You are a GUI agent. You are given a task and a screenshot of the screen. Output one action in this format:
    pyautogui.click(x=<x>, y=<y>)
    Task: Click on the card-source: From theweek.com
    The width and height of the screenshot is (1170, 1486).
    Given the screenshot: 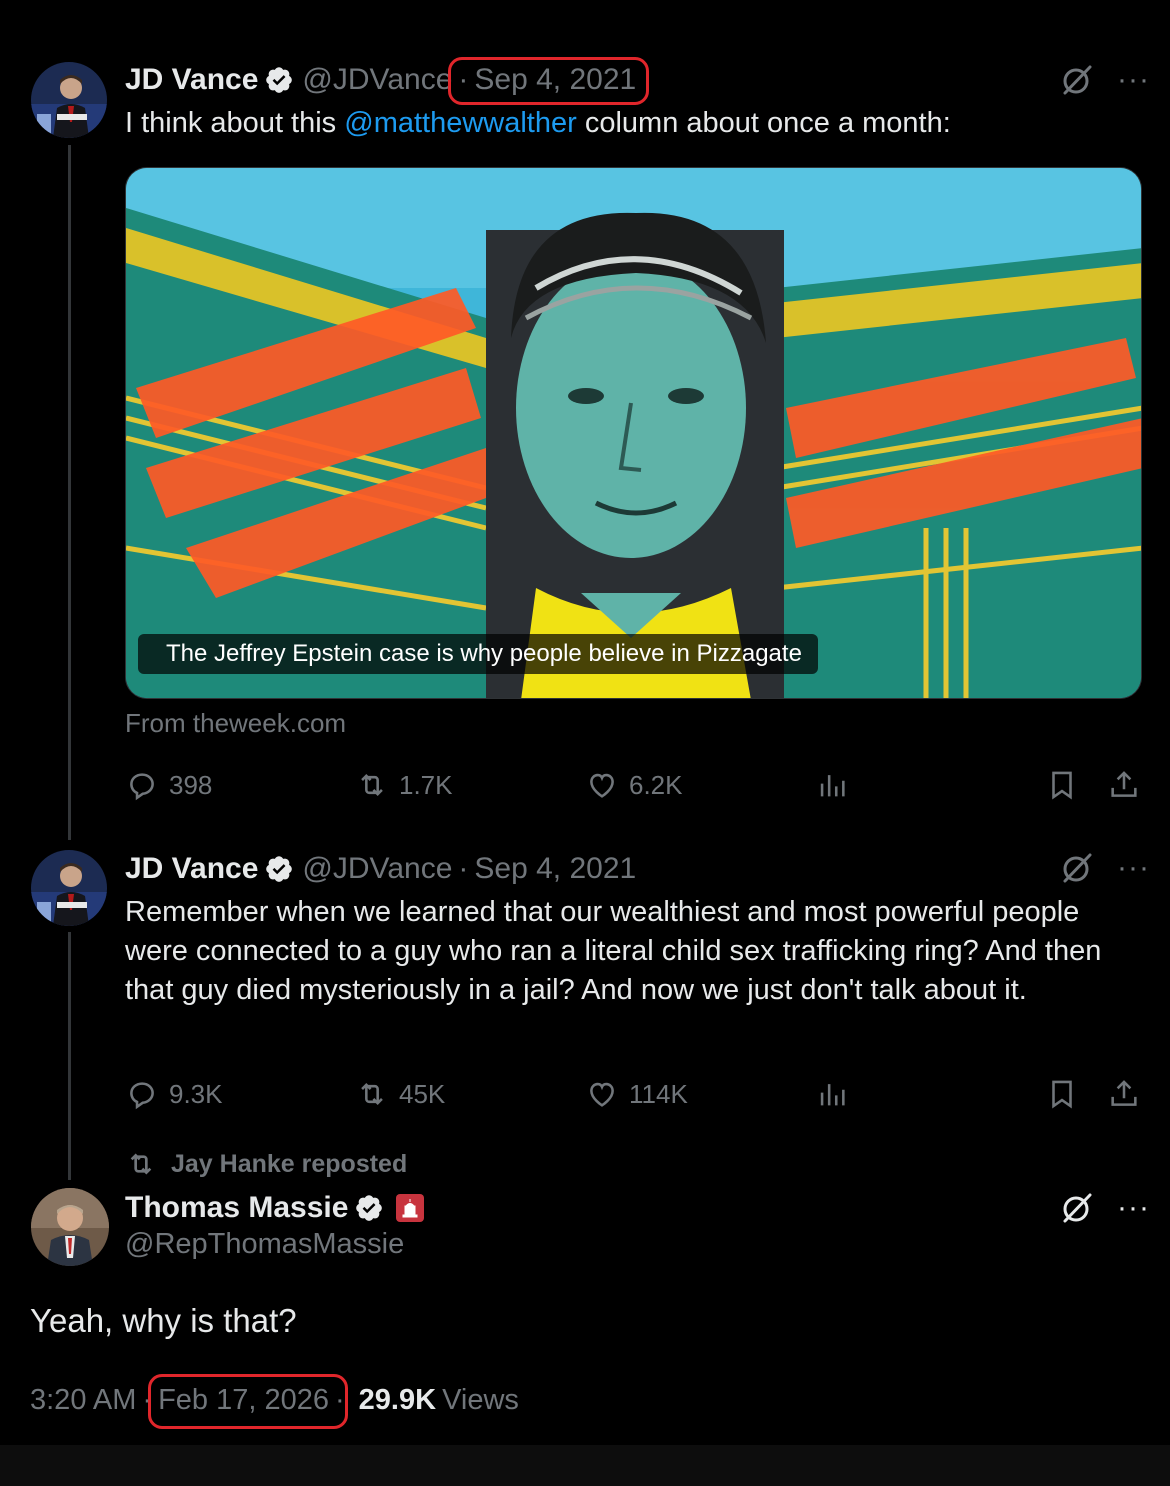 What is the action you would take?
    pyautogui.click(x=235, y=723)
    